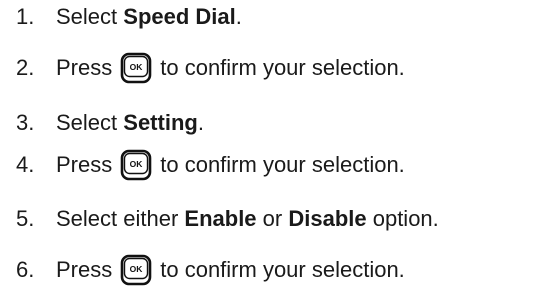 The width and height of the screenshot is (535, 300). I want to click on step-3: 3. Select Setting., so click(110, 123).